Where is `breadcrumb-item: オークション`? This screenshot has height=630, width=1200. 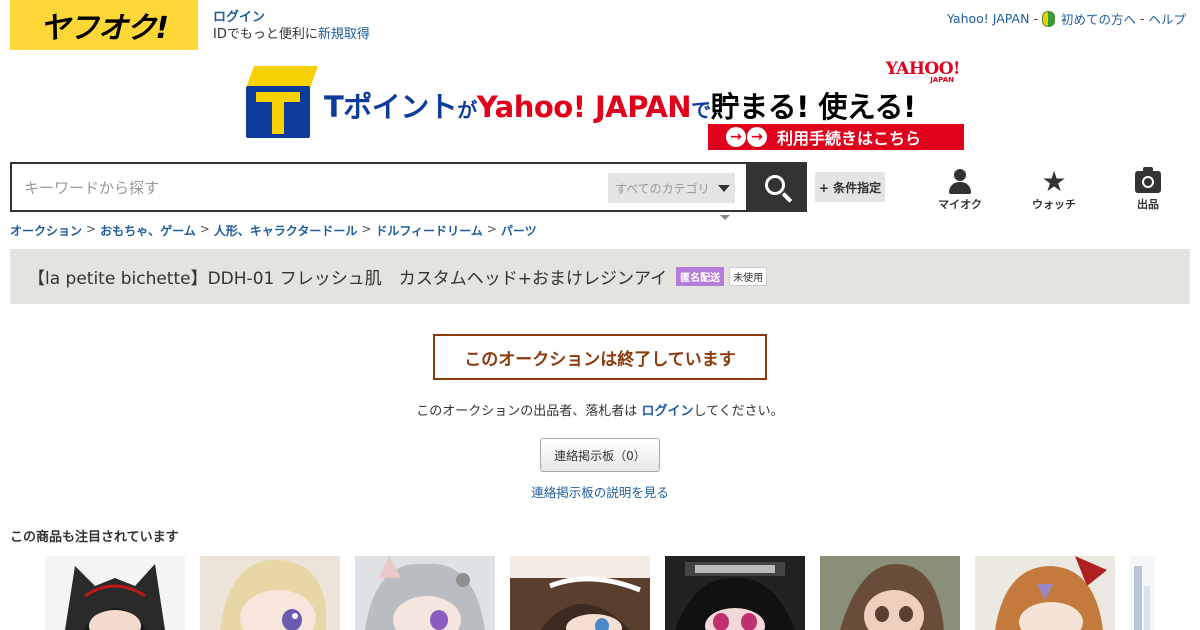 breadcrumb-item: オークション is located at coordinates (46, 230).